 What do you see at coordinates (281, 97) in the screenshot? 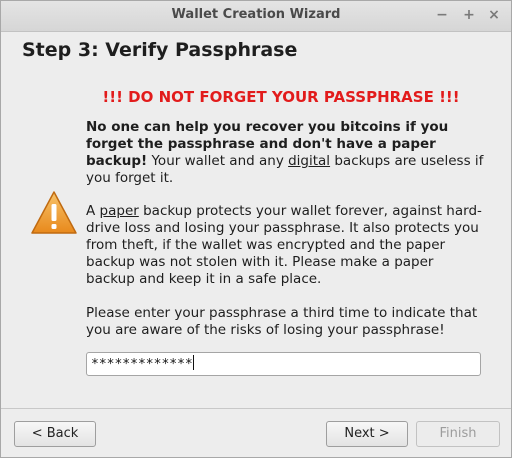
I see `warning-heading: !!! DO NOT FORGET YOUR PASSPHRASE !!!` at bounding box center [281, 97].